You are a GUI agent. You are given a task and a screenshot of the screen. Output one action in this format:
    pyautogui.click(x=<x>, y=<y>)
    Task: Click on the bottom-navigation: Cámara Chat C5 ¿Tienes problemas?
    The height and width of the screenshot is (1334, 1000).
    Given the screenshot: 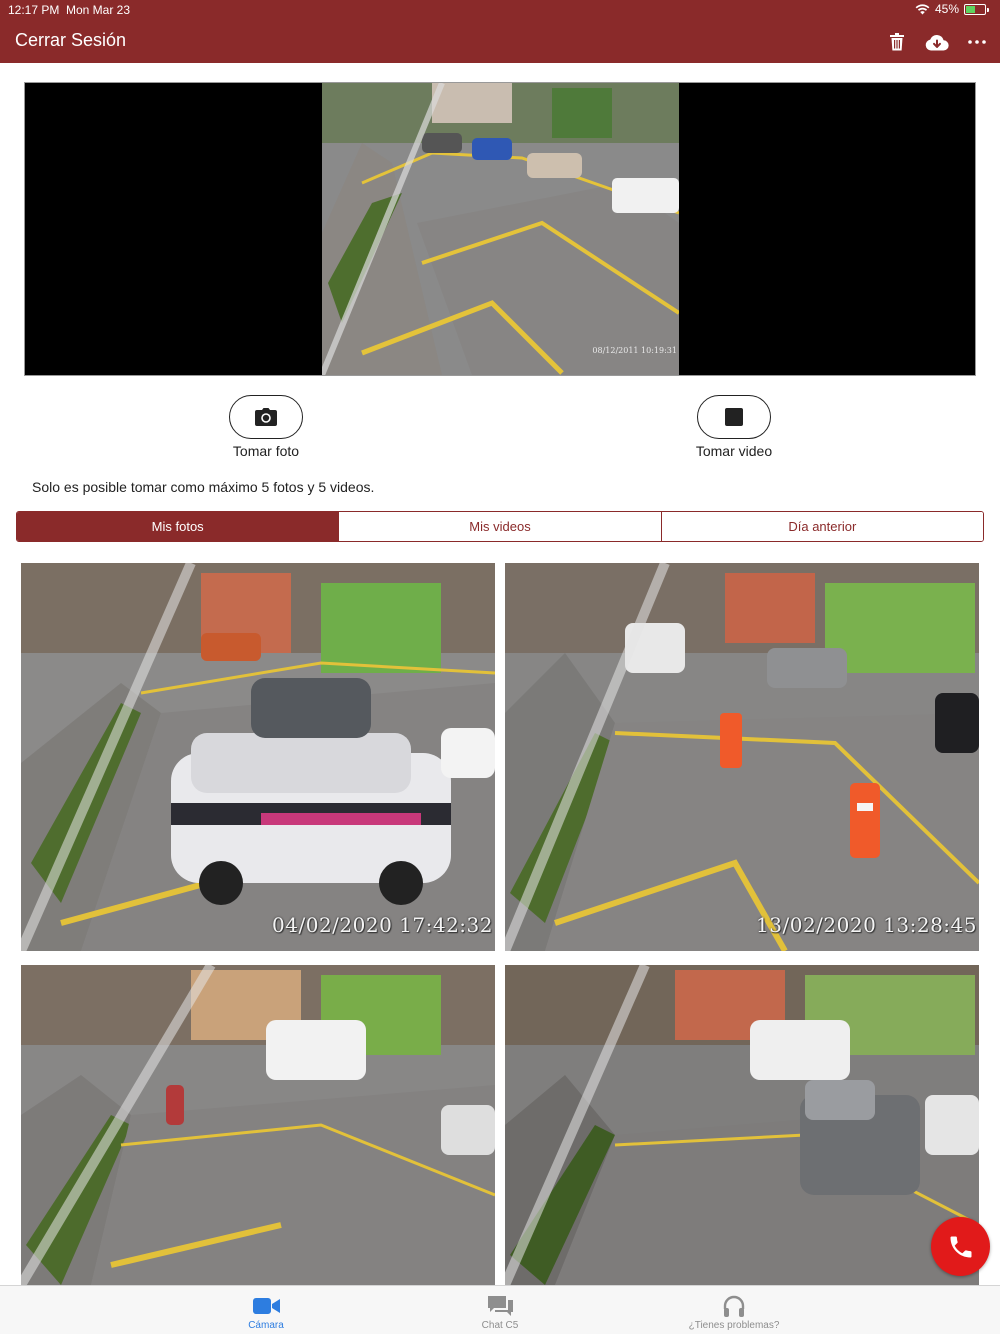 What is the action you would take?
    pyautogui.click(x=500, y=1309)
    